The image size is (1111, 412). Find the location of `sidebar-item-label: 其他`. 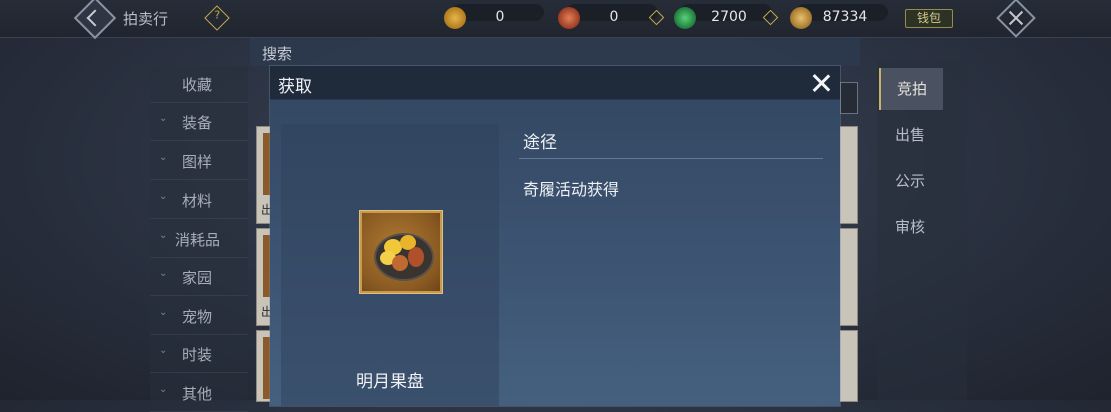

sidebar-item-label: 其他 is located at coordinates (197, 394).